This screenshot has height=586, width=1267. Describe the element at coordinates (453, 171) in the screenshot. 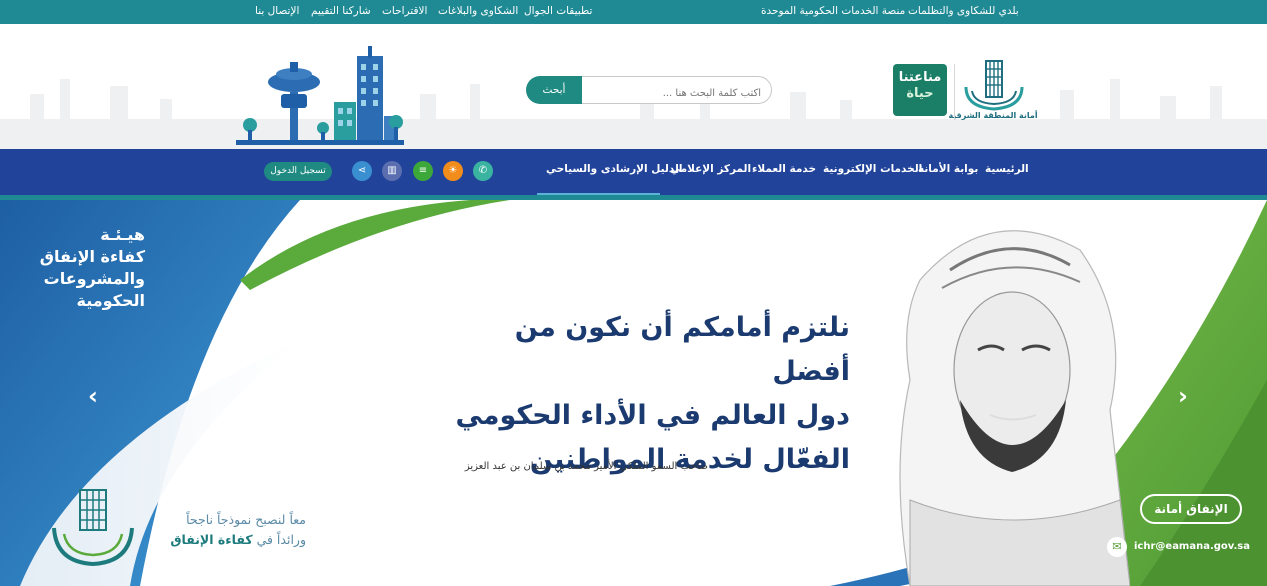

I see `sun-icon: ☀` at that location.